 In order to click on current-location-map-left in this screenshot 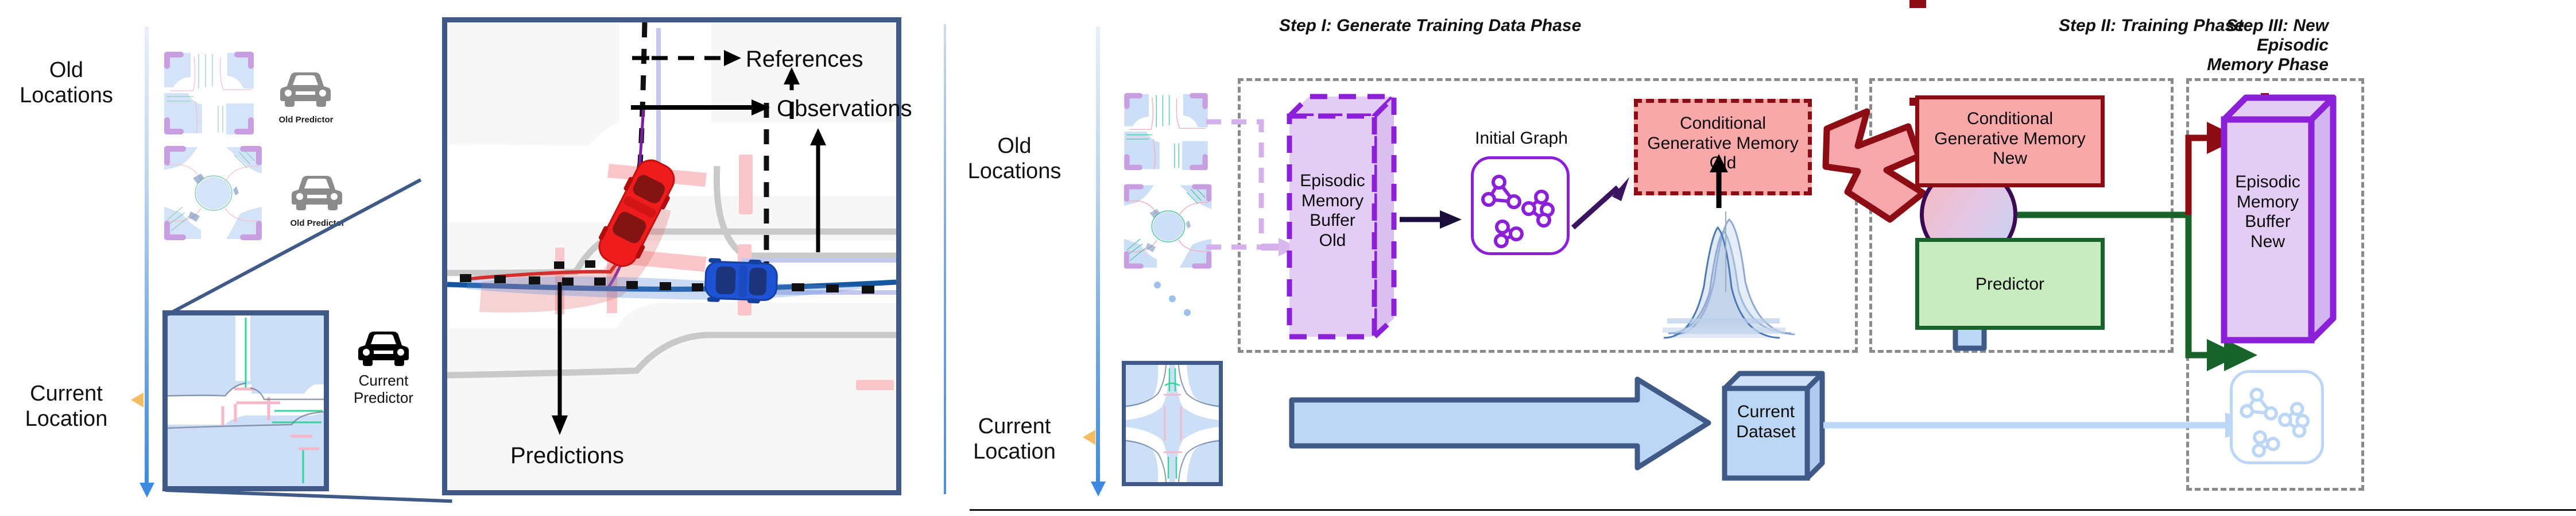, I will do `click(245, 400)`.